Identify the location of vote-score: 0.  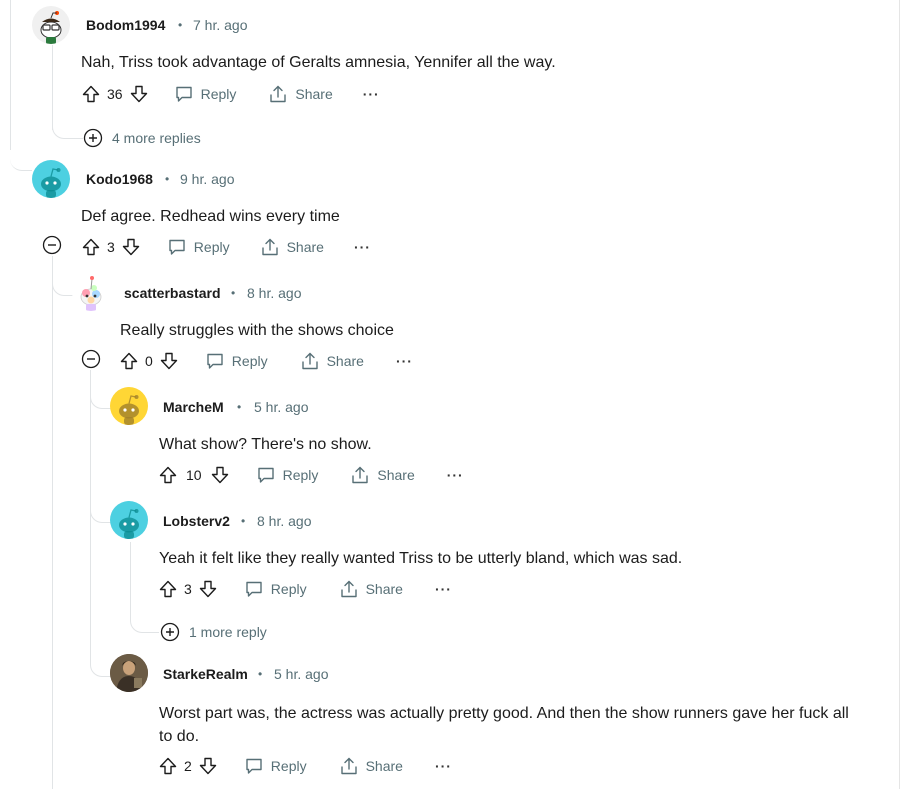
(149, 361).